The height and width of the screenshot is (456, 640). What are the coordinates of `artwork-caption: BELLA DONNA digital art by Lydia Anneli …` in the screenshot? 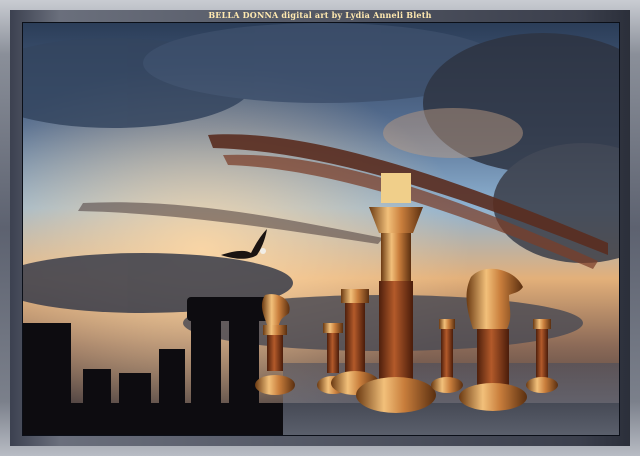 It's located at (320, 15).